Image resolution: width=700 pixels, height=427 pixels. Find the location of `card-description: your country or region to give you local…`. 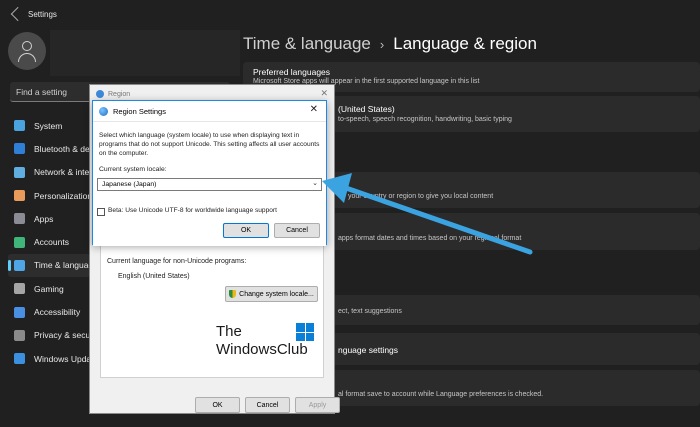

card-description: your country or region to give you local… is located at coordinates (421, 196).